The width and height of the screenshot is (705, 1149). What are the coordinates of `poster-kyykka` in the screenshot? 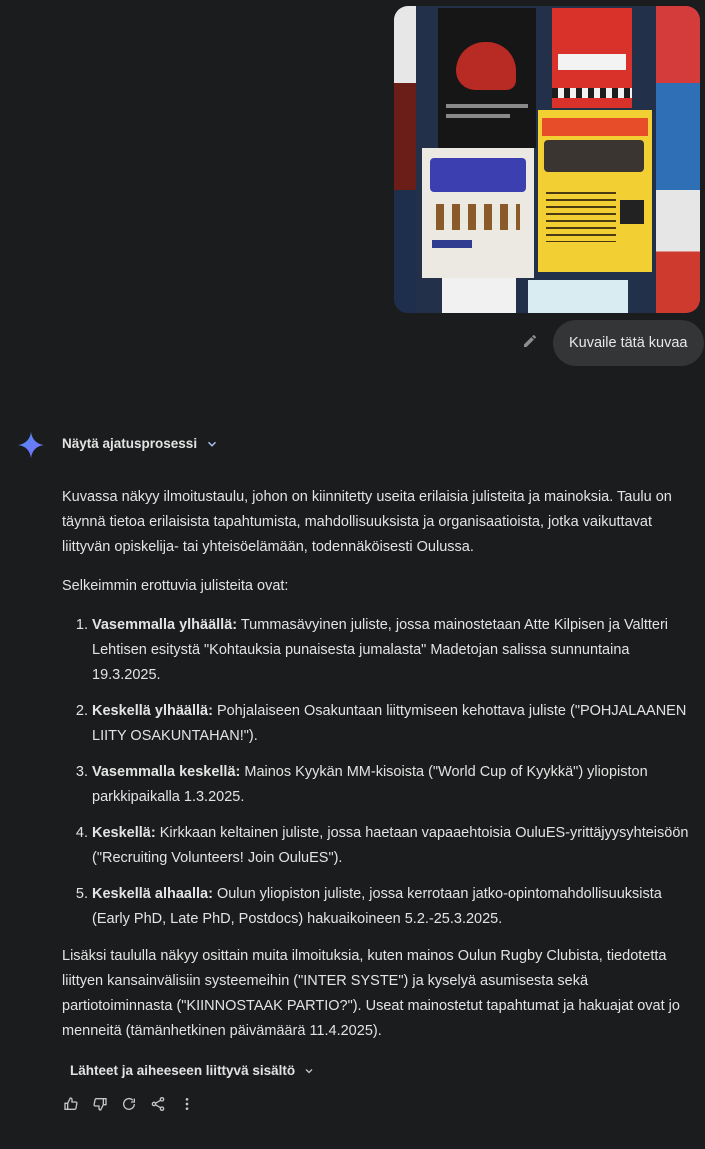 It's located at (478, 213).